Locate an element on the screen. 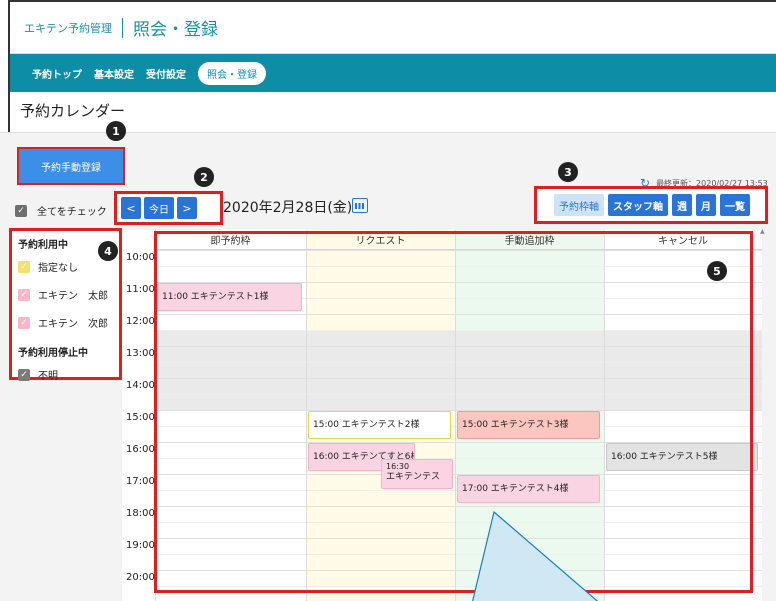 The height and width of the screenshot is (601, 776). page-title: 予約カレンダー is located at coordinates (73, 111).